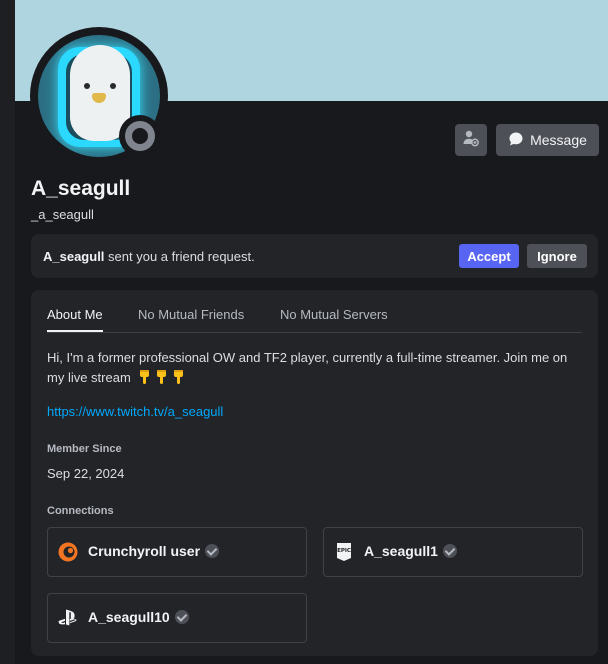 This screenshot has width=608, height=664. Describe the element at coordinates (191, 314) in the screenshot. I see `tab-mutual-friends: No Mutual Friends` at that location.